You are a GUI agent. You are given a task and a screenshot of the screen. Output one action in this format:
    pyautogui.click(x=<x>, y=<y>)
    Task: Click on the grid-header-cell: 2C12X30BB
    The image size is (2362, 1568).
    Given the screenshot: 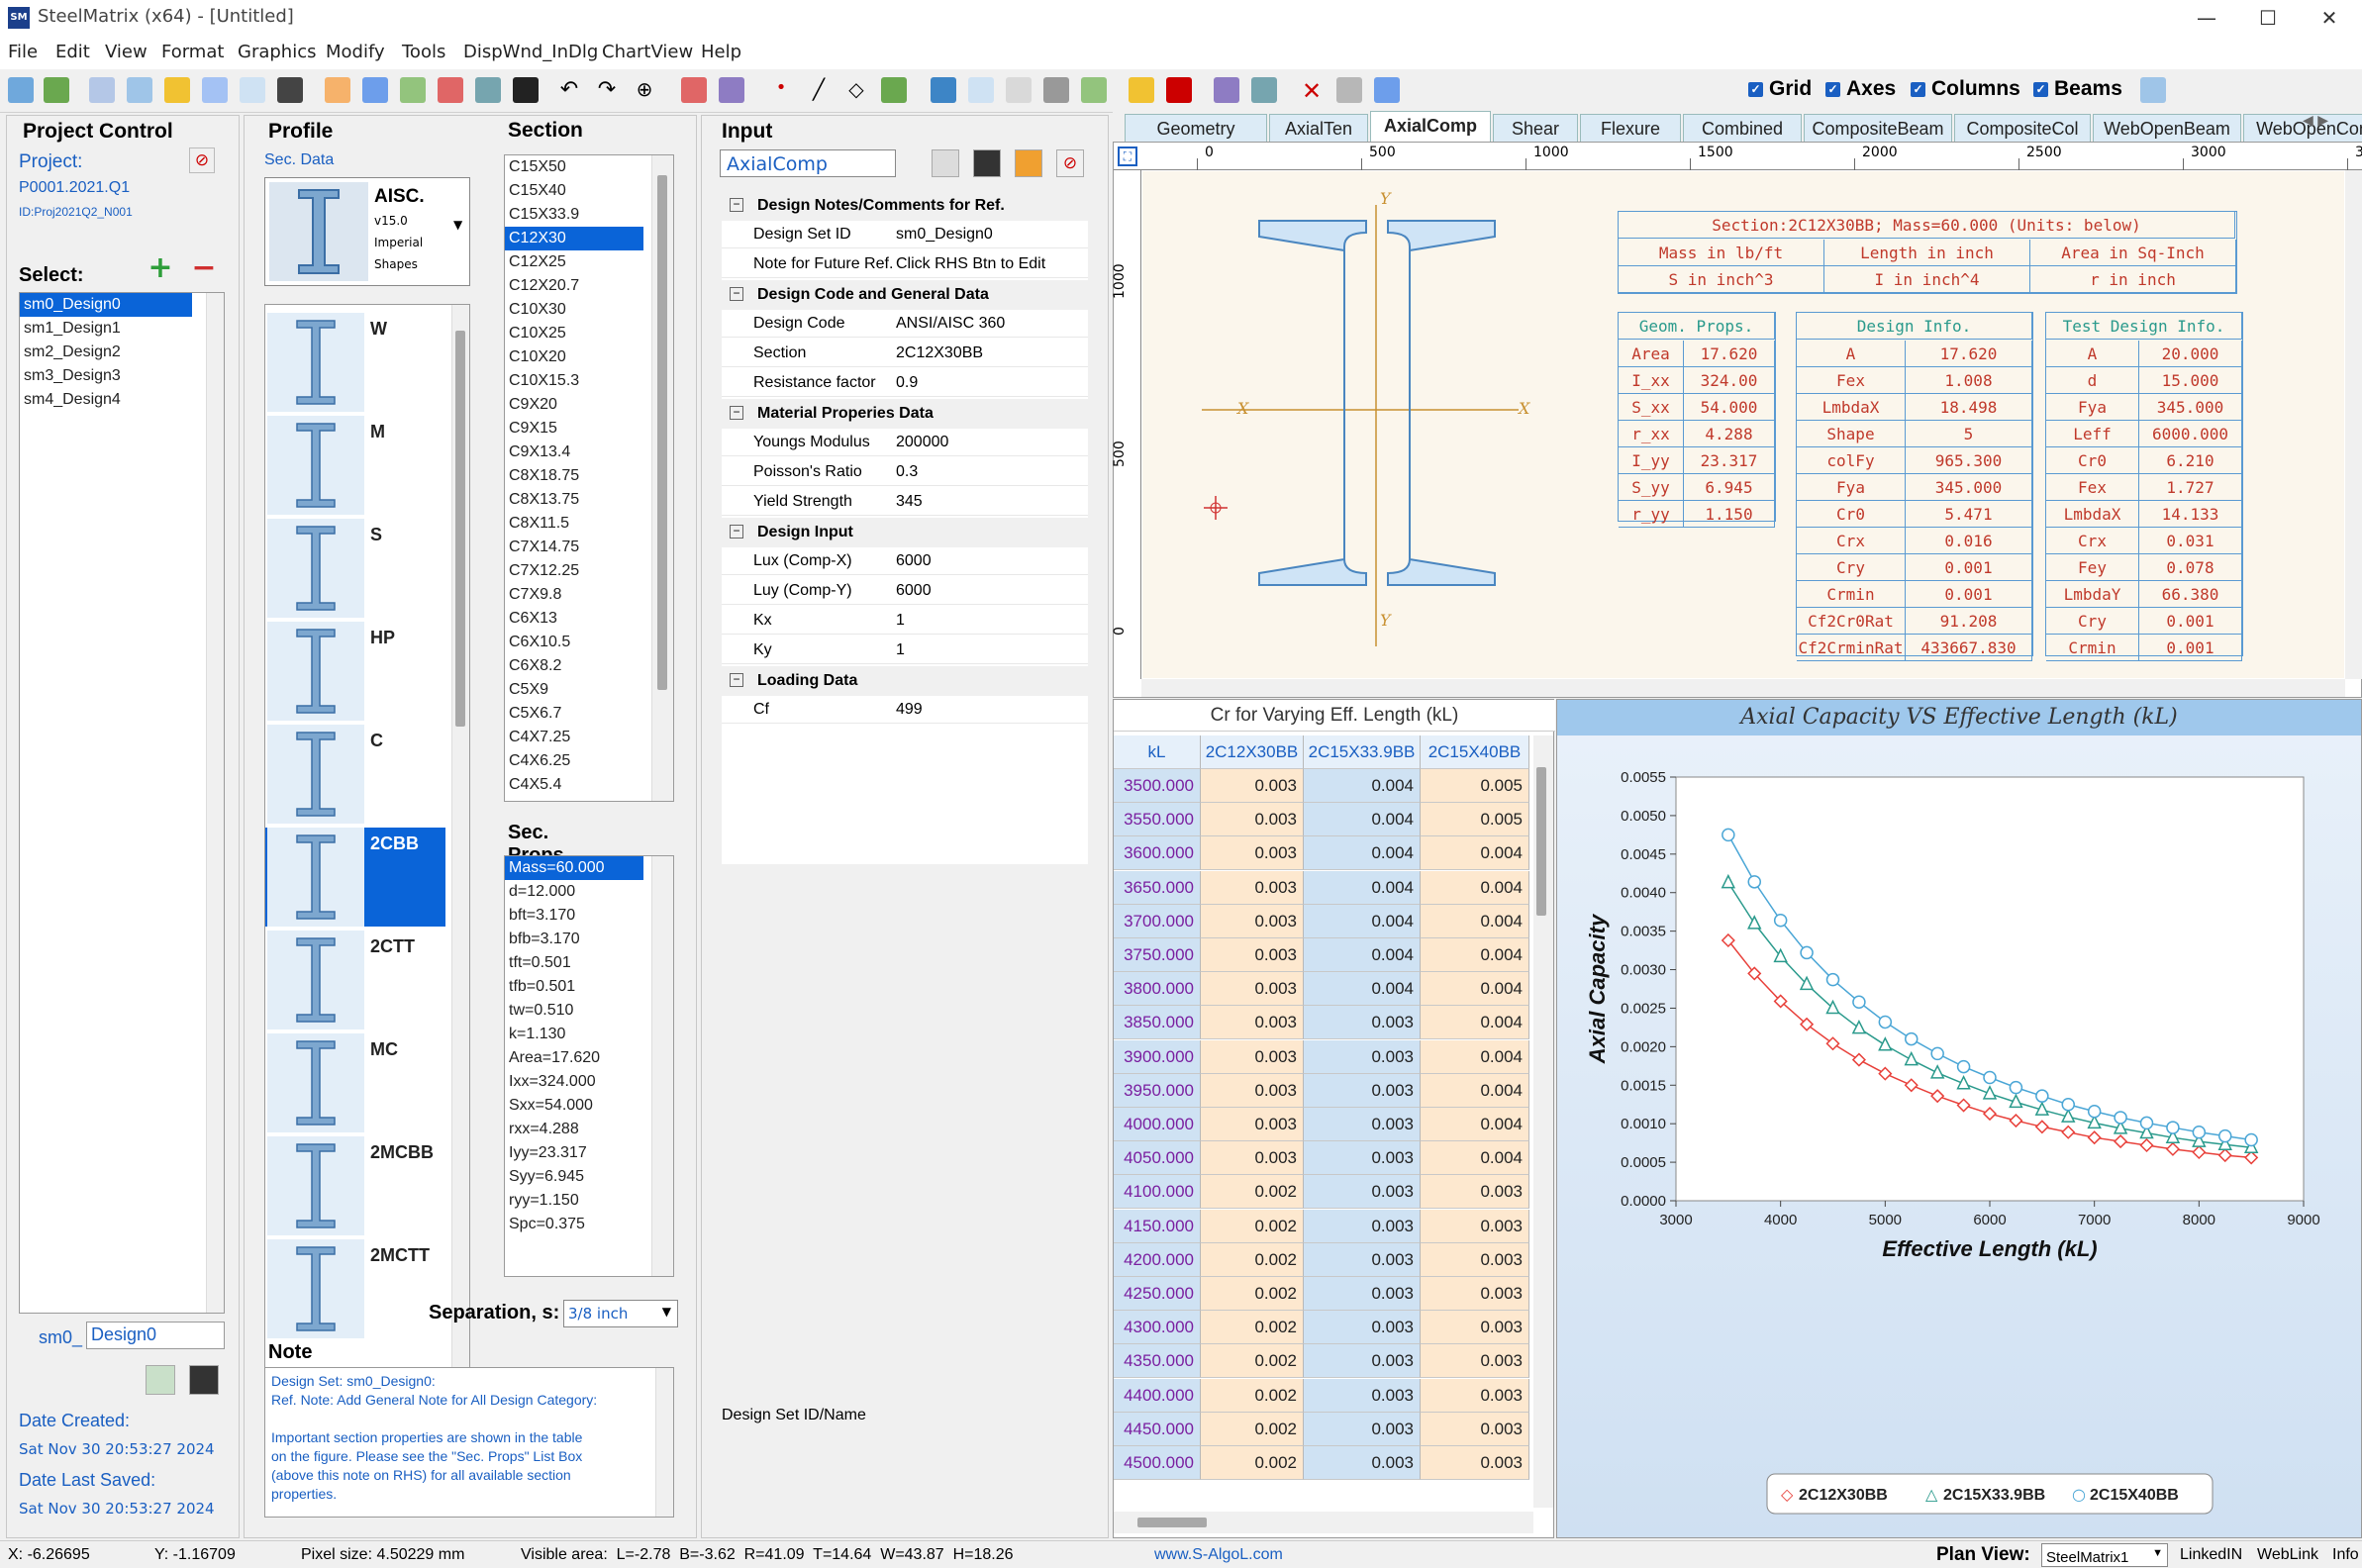 What is the action you would take?
    pyautogui.click(x=1252, y=752)
    